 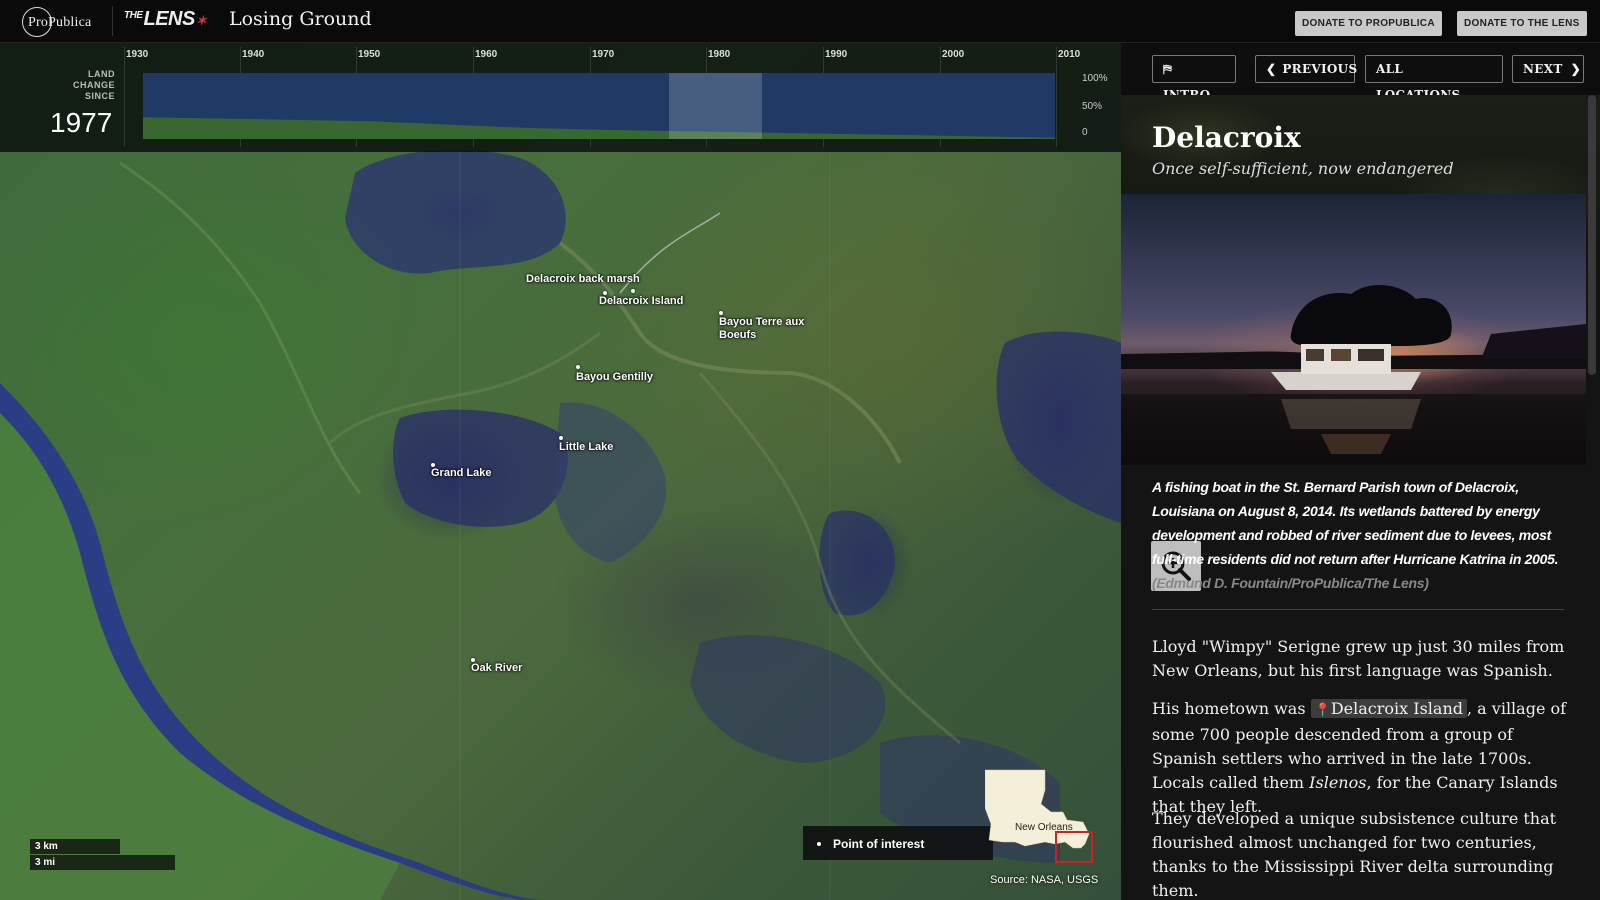 What do you see at coordinates (1522, 23) in the screenshot?
I see `donate-lens-button: DONATE TO THE LENS` at bounding box center [1522, 23].